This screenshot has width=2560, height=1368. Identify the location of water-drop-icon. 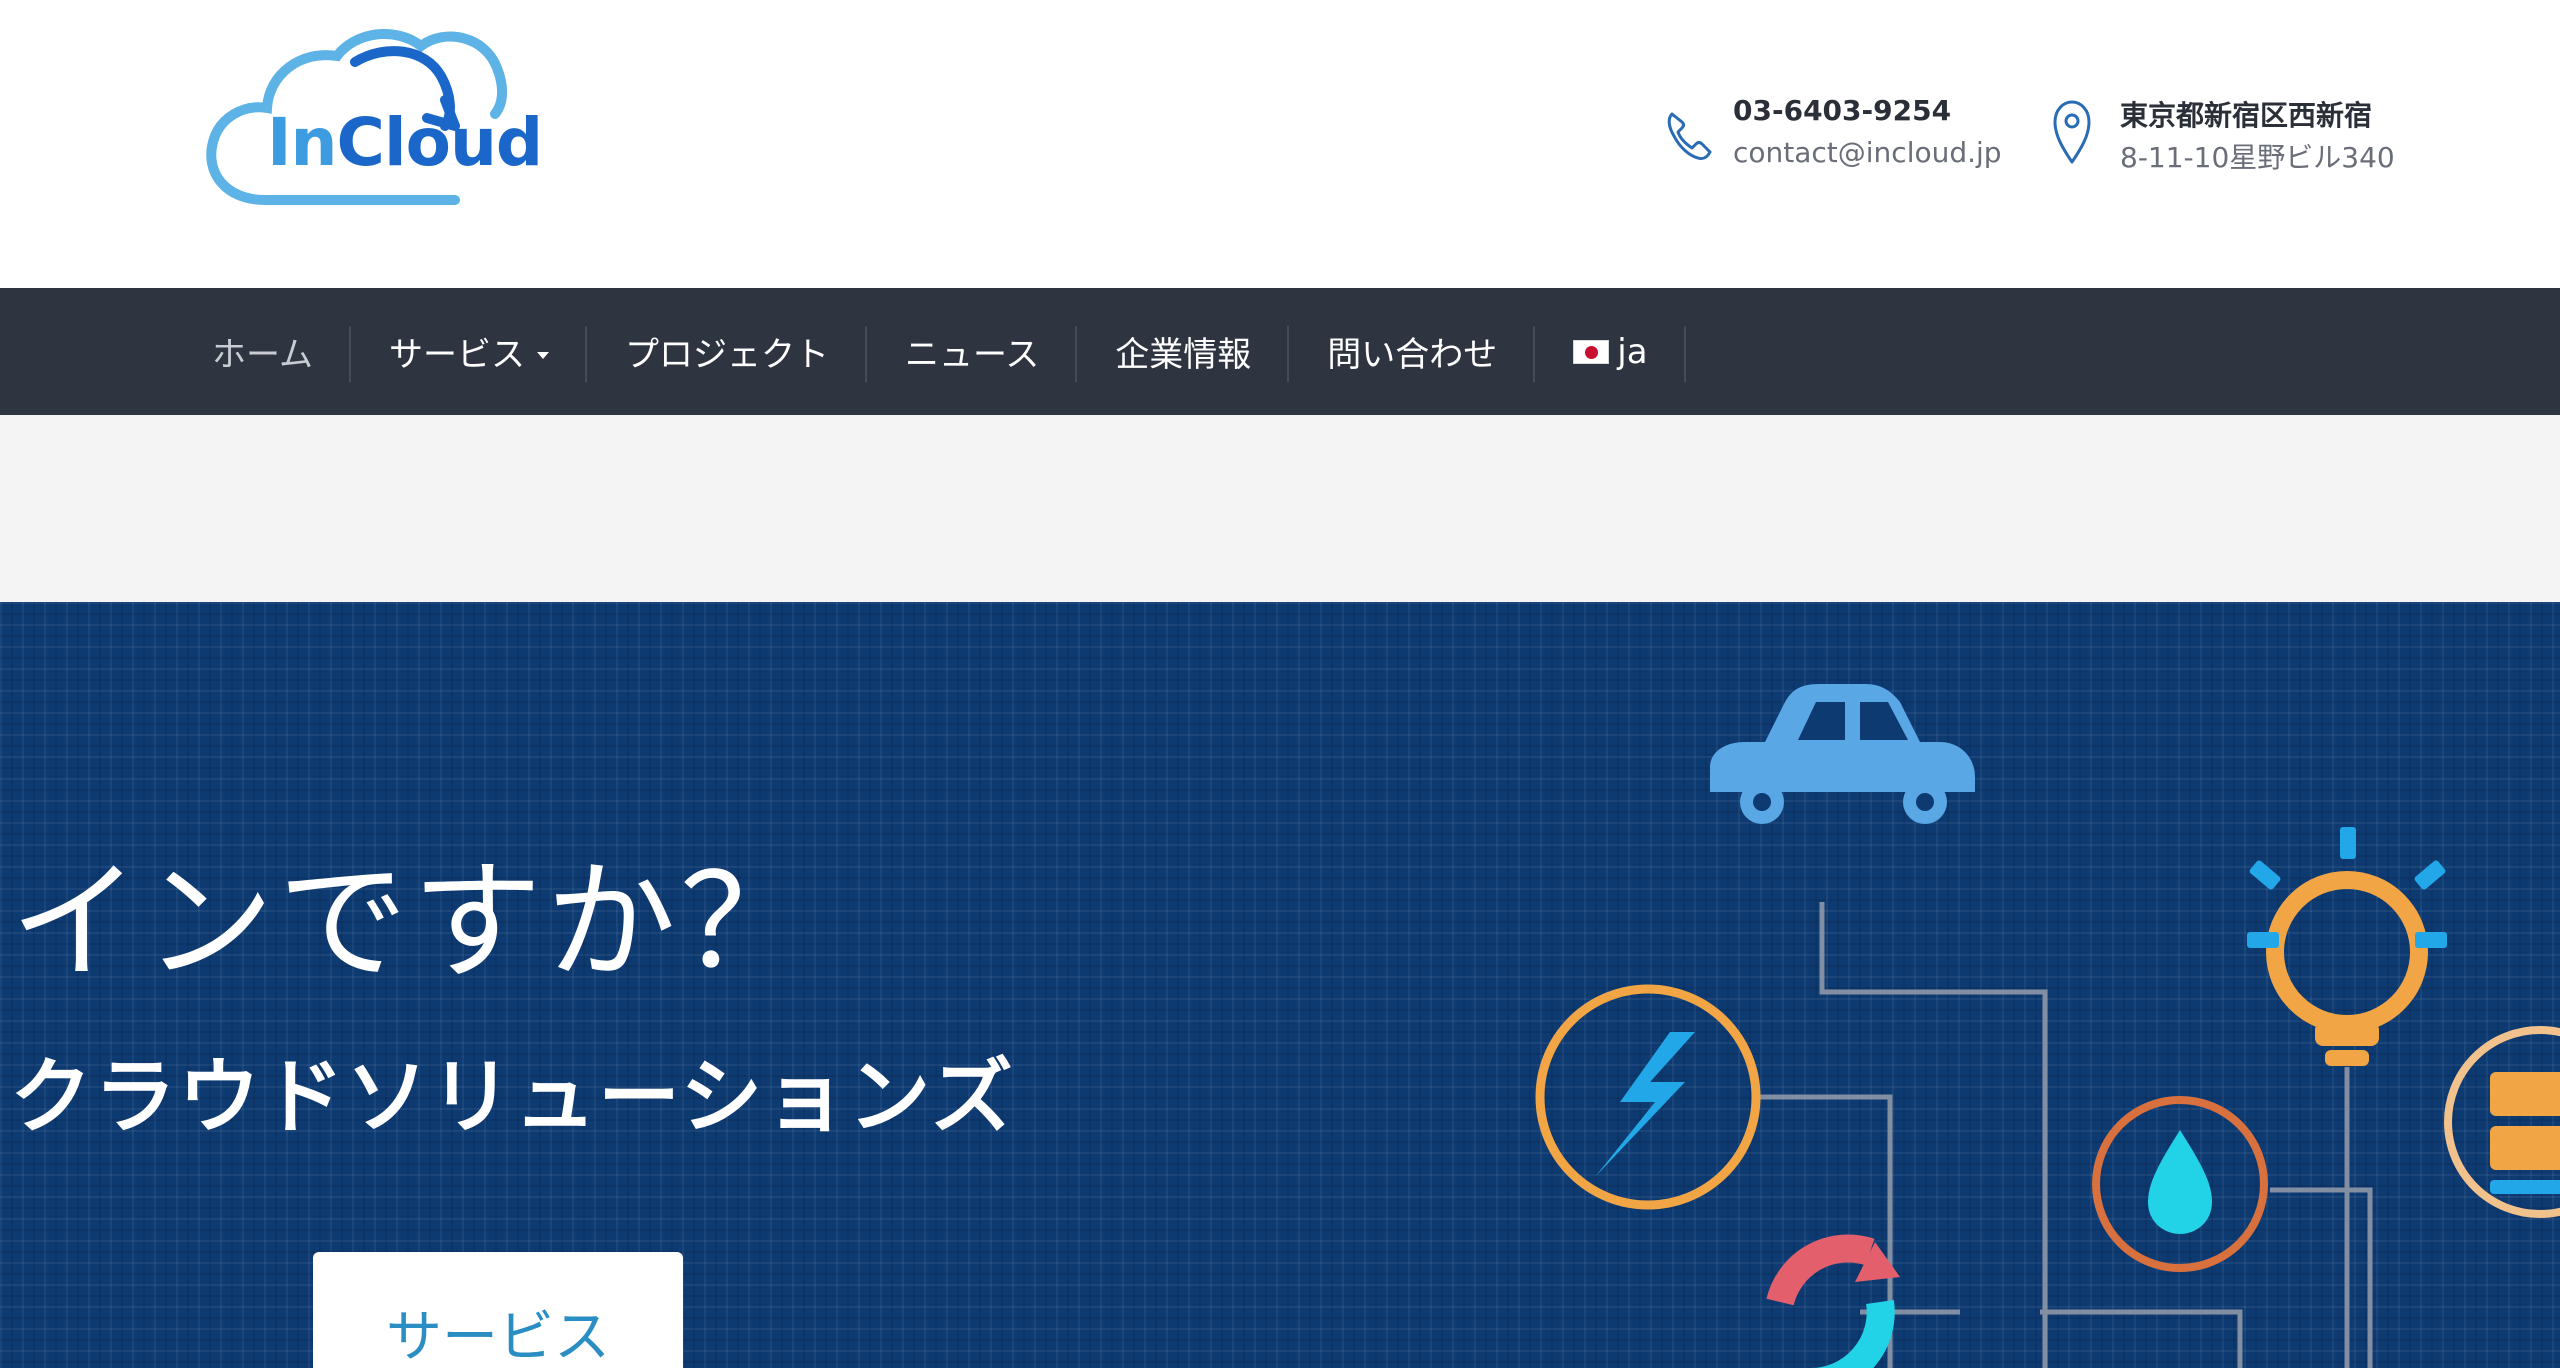
(2180, 1184).